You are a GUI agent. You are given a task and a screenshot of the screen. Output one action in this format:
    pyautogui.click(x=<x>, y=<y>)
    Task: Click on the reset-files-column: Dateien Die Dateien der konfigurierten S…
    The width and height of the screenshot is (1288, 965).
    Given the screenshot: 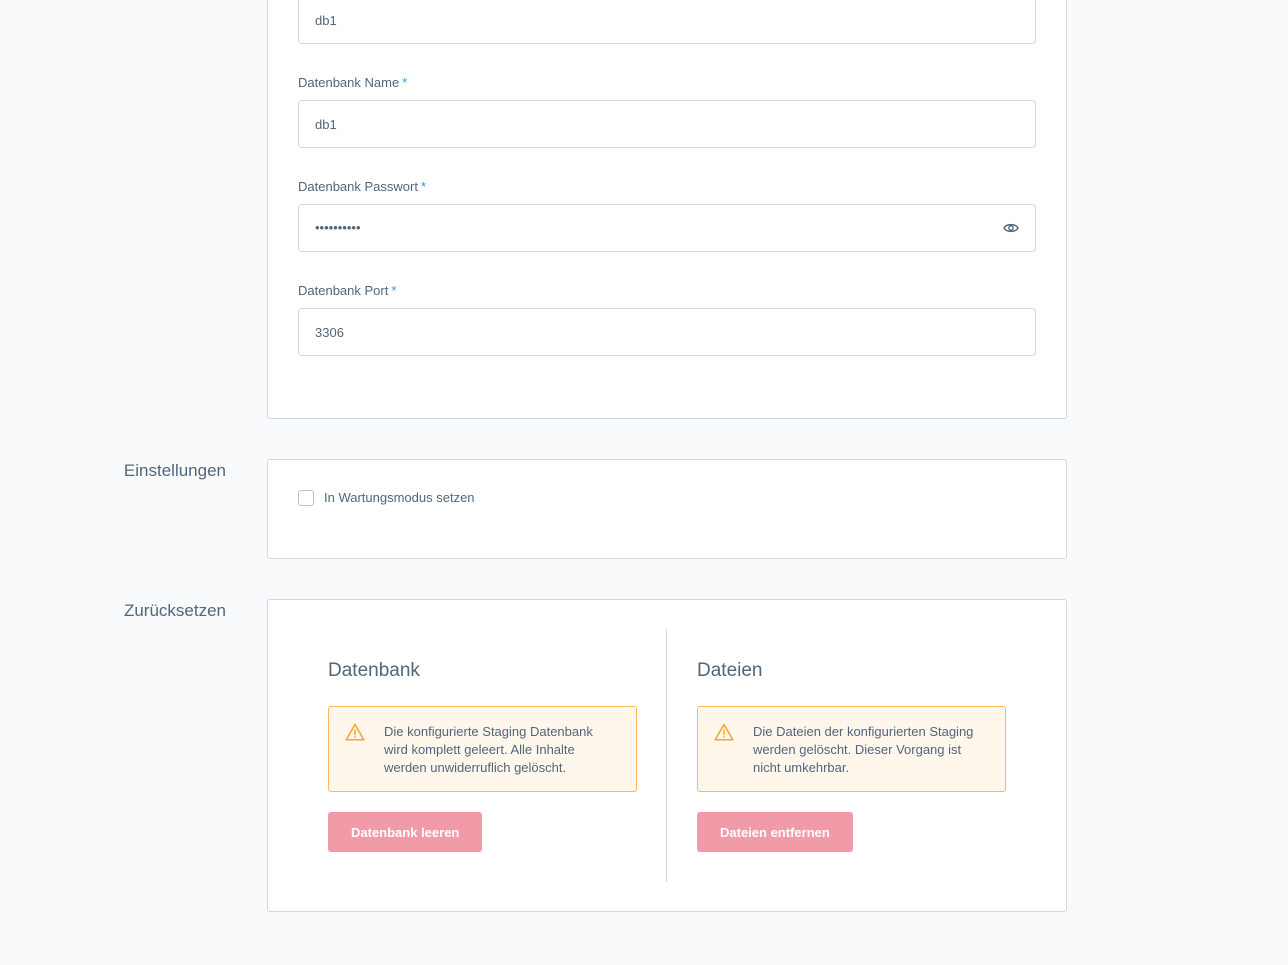 What is the action you would take?
    pyautogui.click(x=851, y=756)
    